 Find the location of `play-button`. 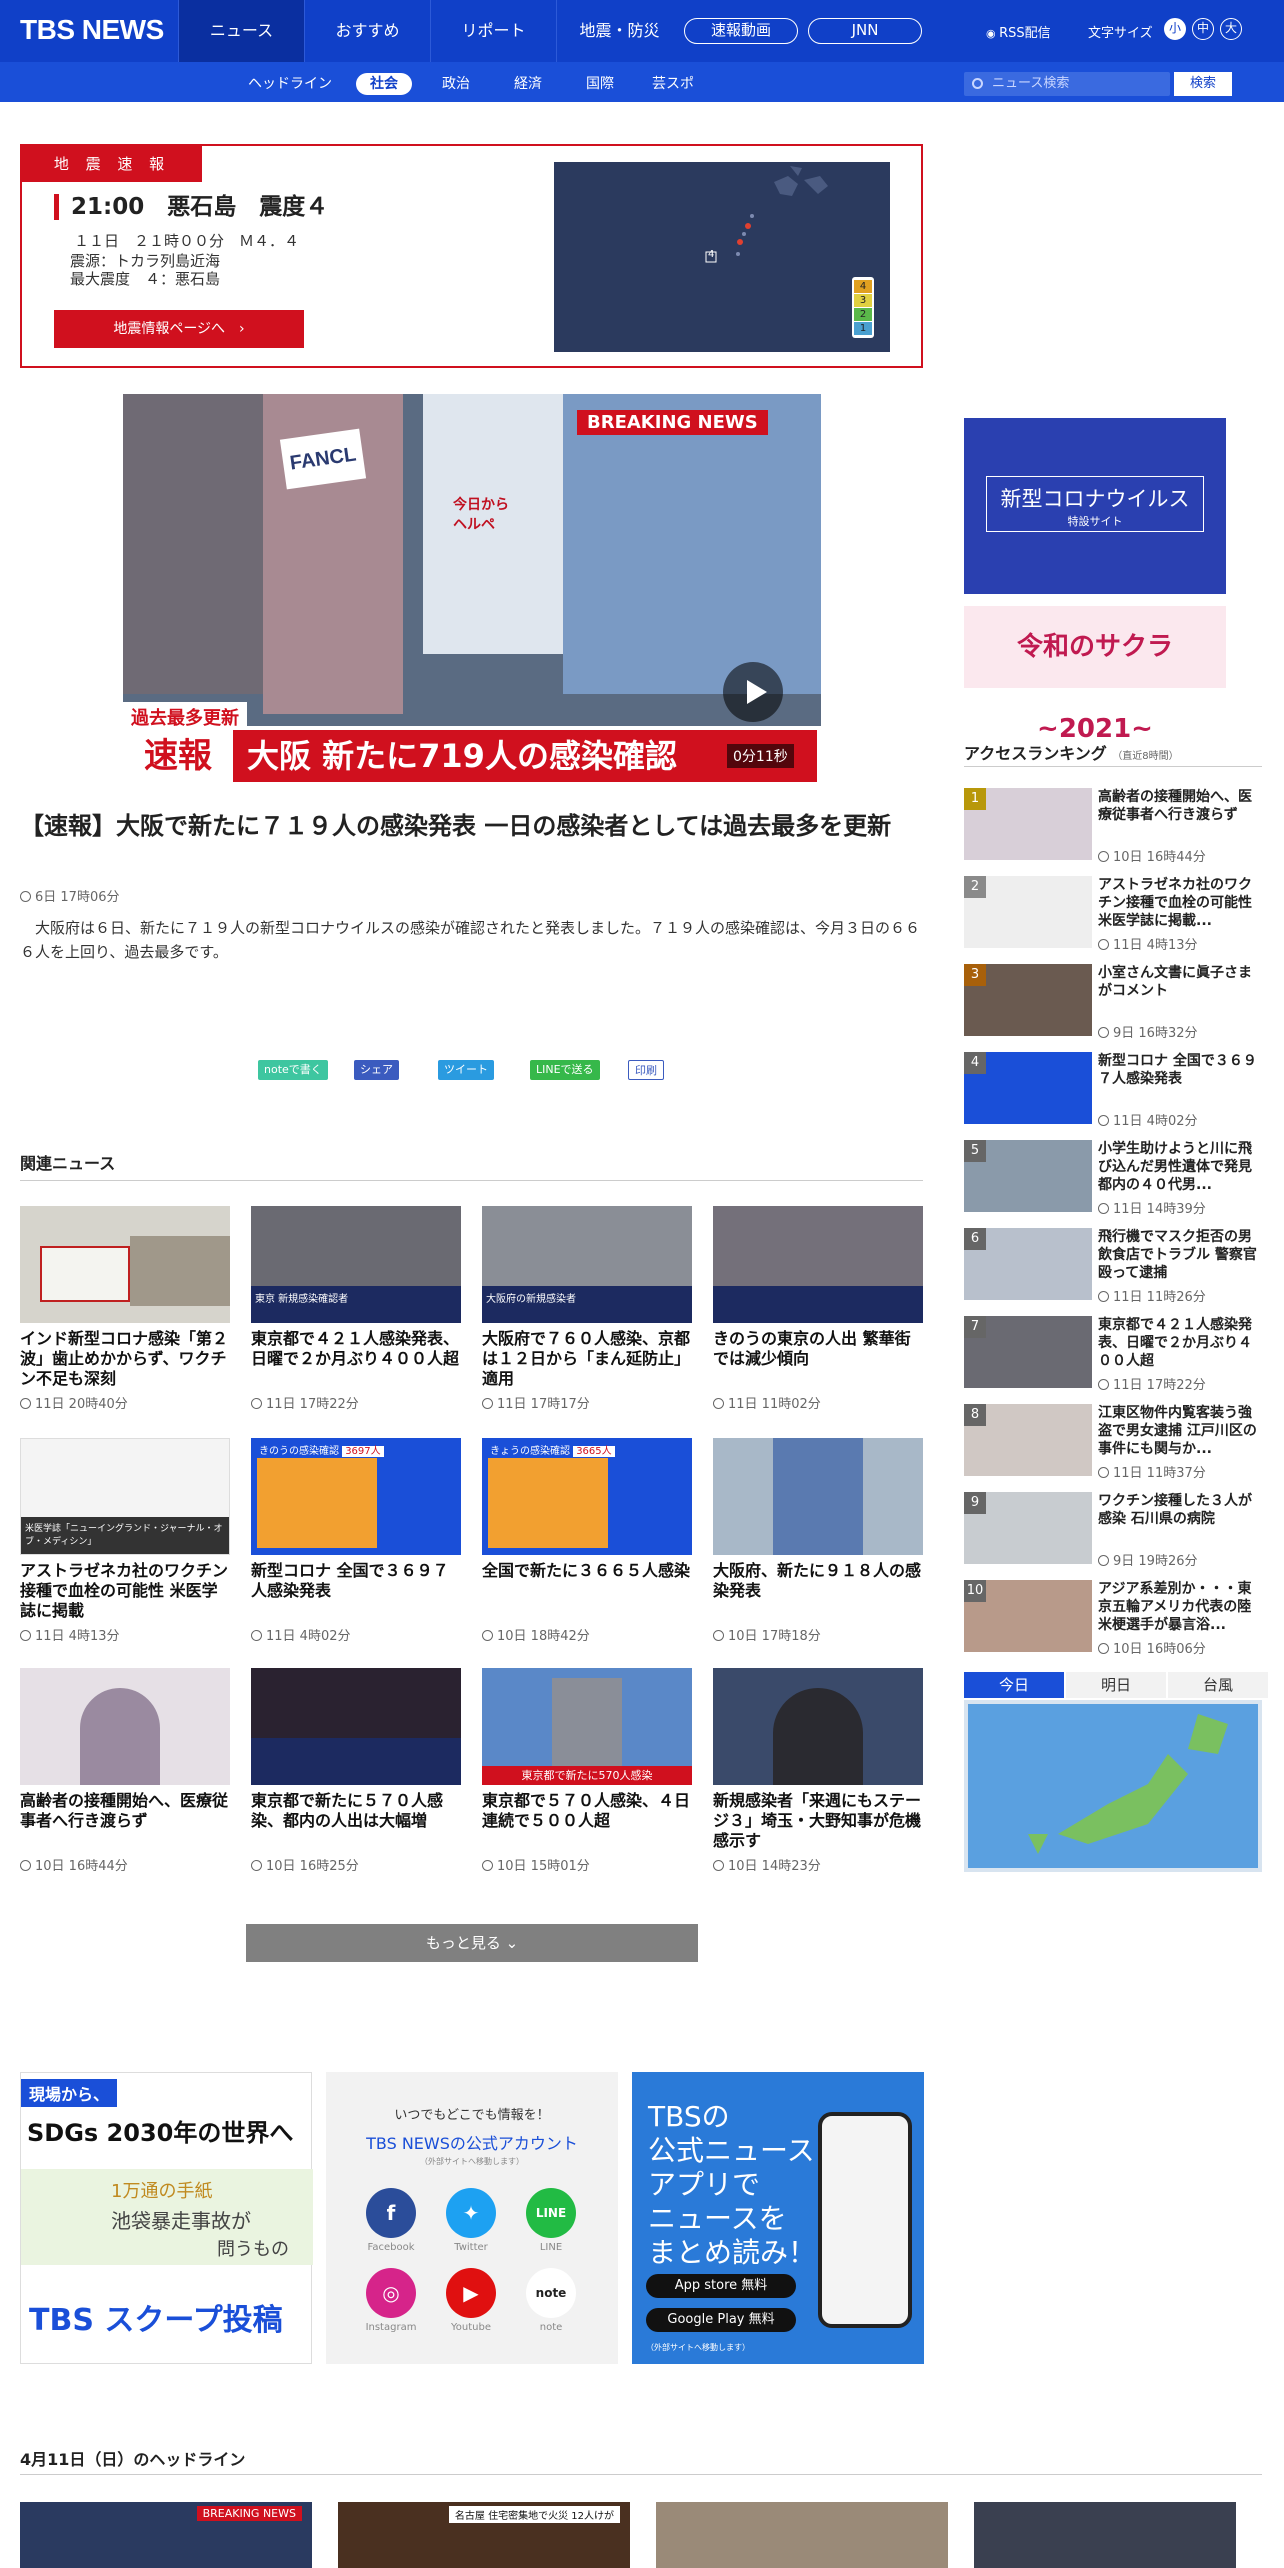

play-button is located at coordinates (753, 692).